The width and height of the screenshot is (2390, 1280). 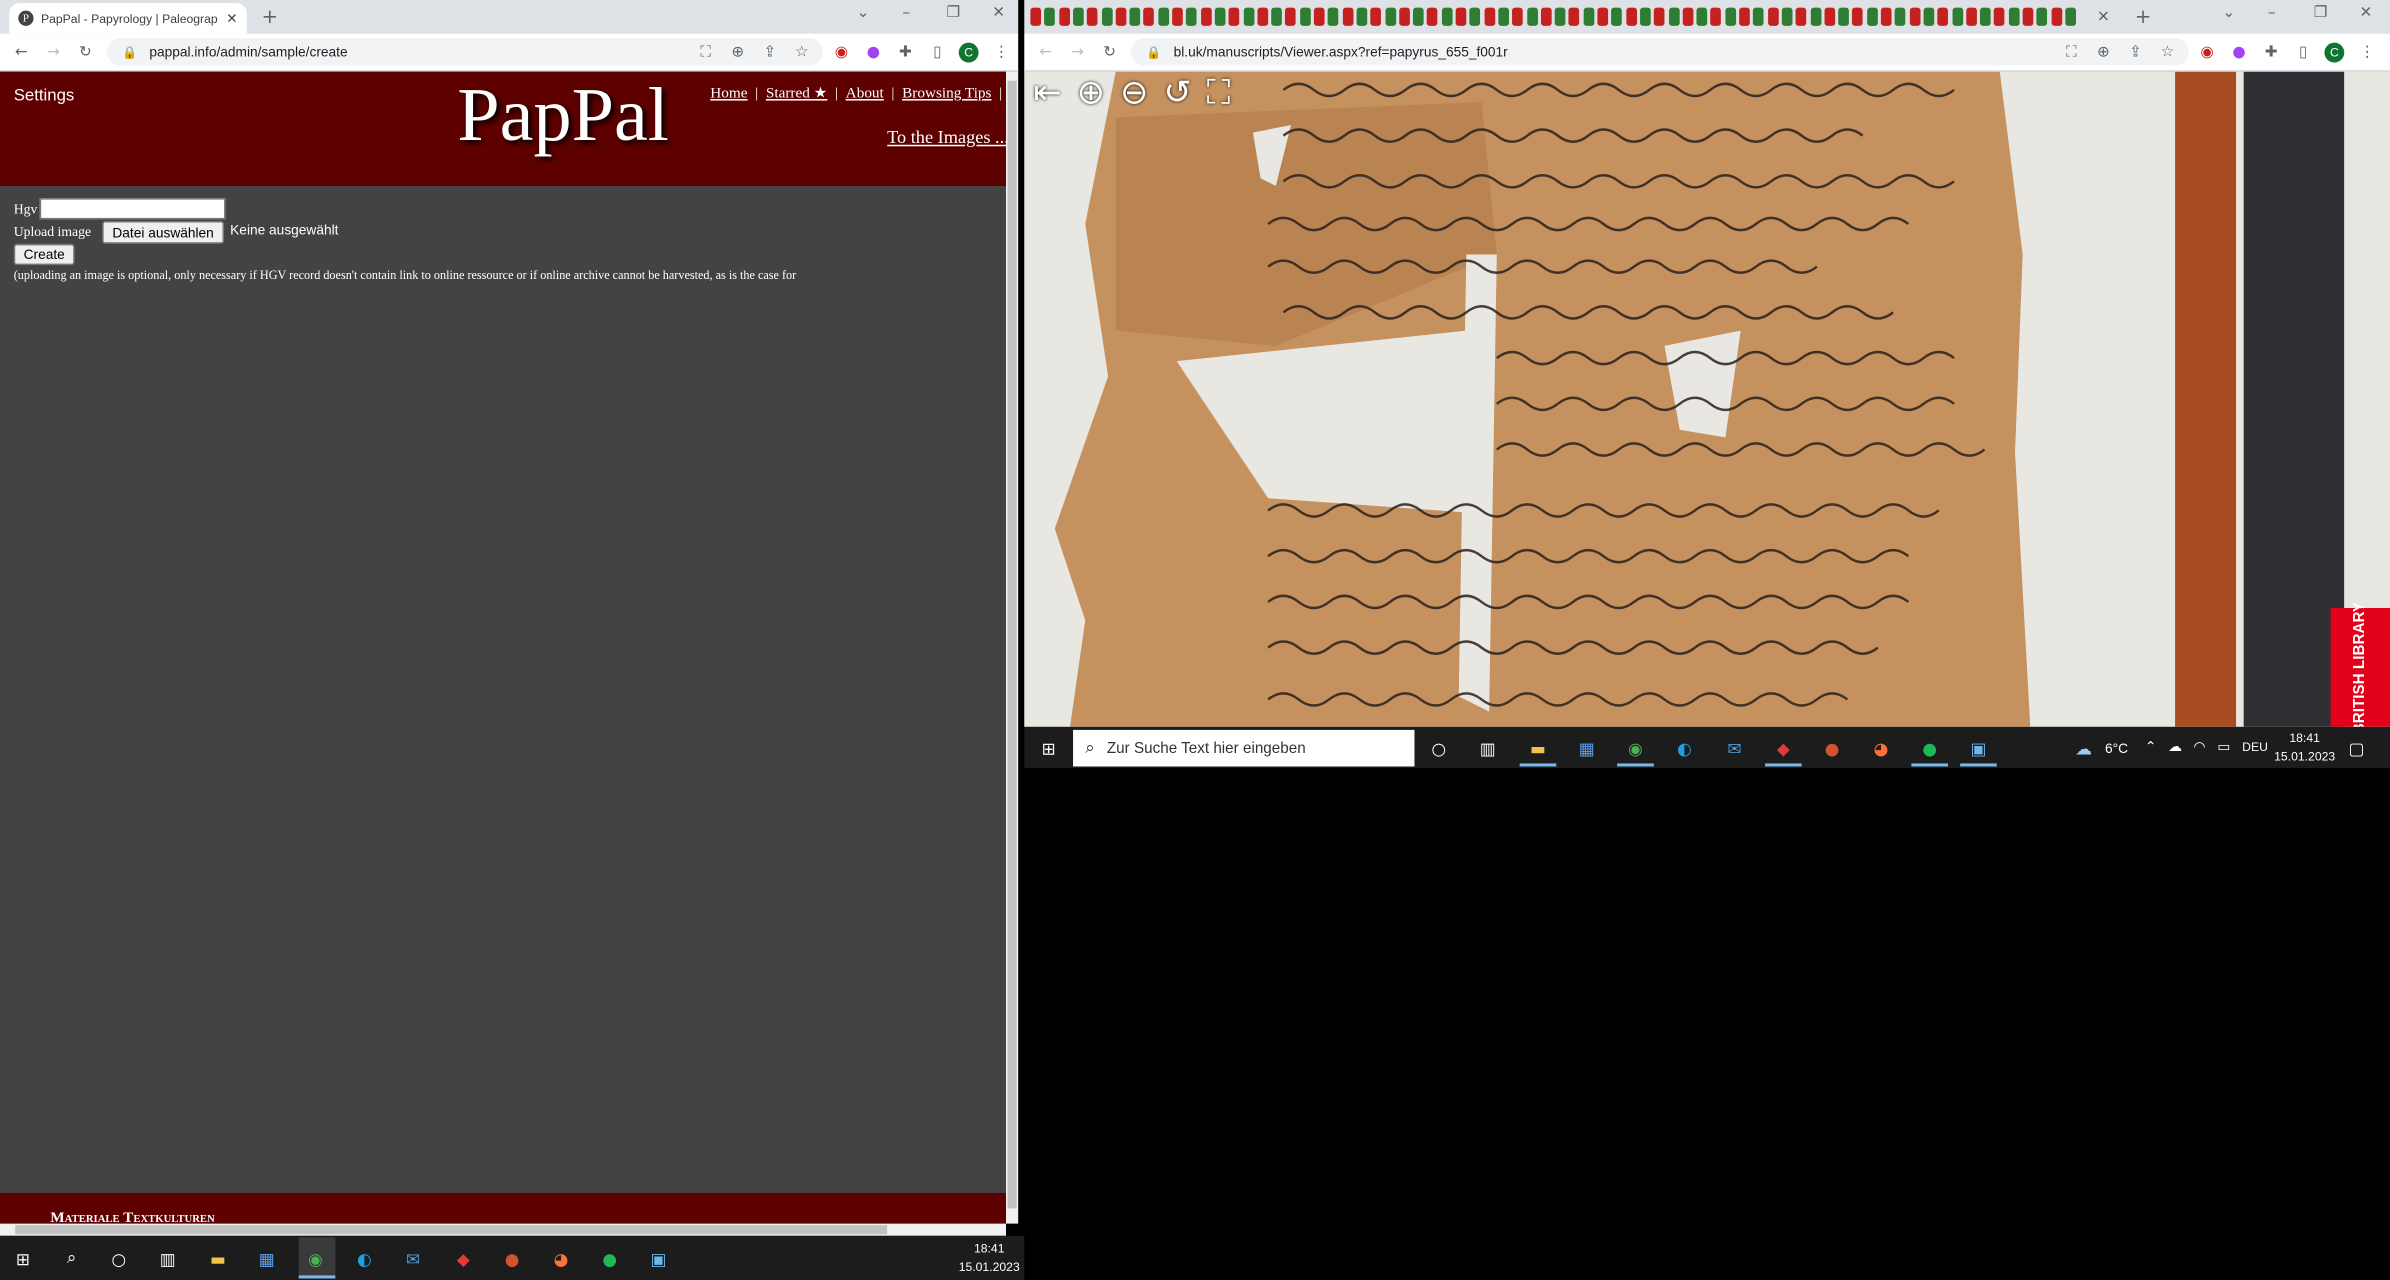 What do you see at coordinates (412, 1258) in the screenshot?
I see `mail-icon: ✉` at bounding box center [412, 1258].